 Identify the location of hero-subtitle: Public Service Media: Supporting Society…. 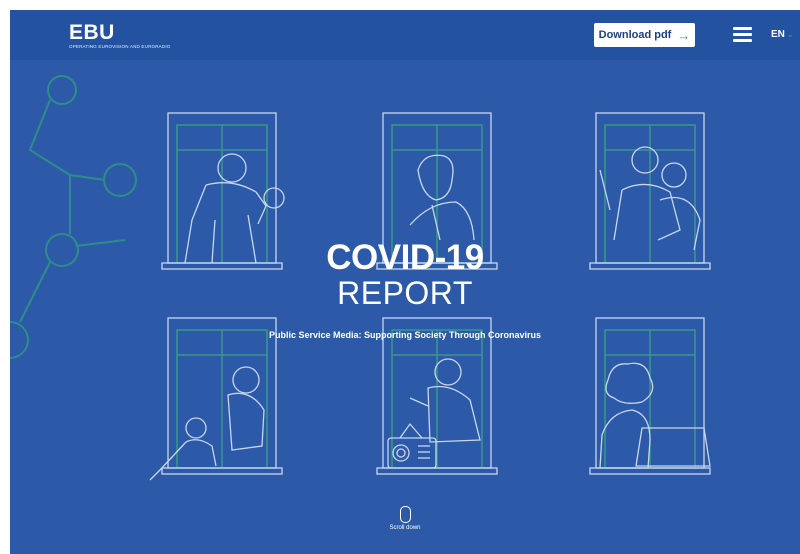
(405, 335).